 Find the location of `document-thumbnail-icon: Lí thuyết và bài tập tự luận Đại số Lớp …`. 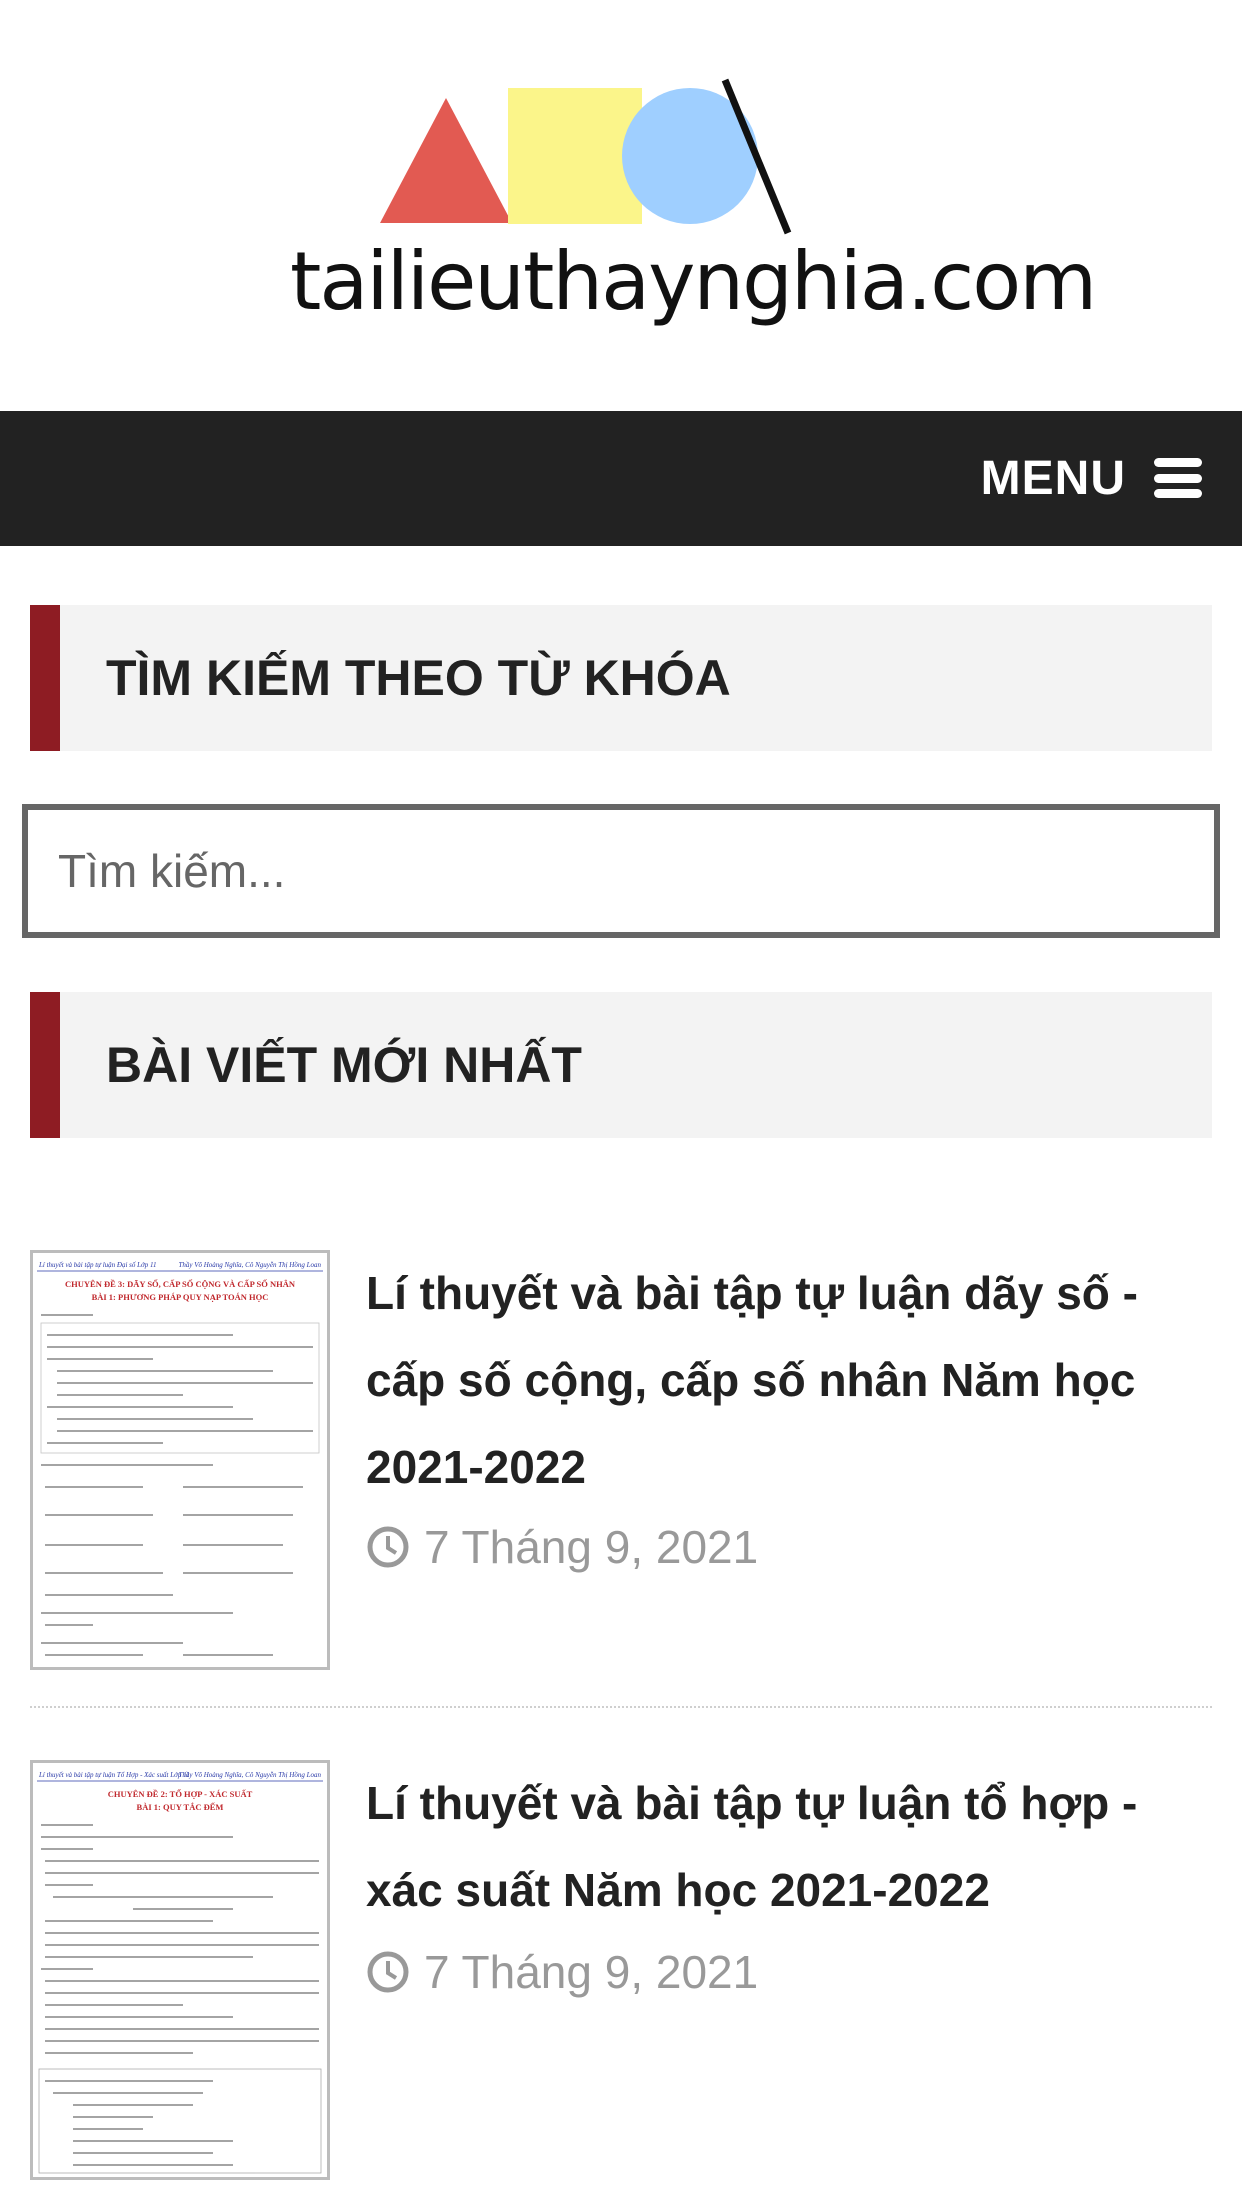

document-thumbnail-icon: Lí thuyết và bài tập tự luận Đại số Lớp … is located at coordinates (180, 1458).